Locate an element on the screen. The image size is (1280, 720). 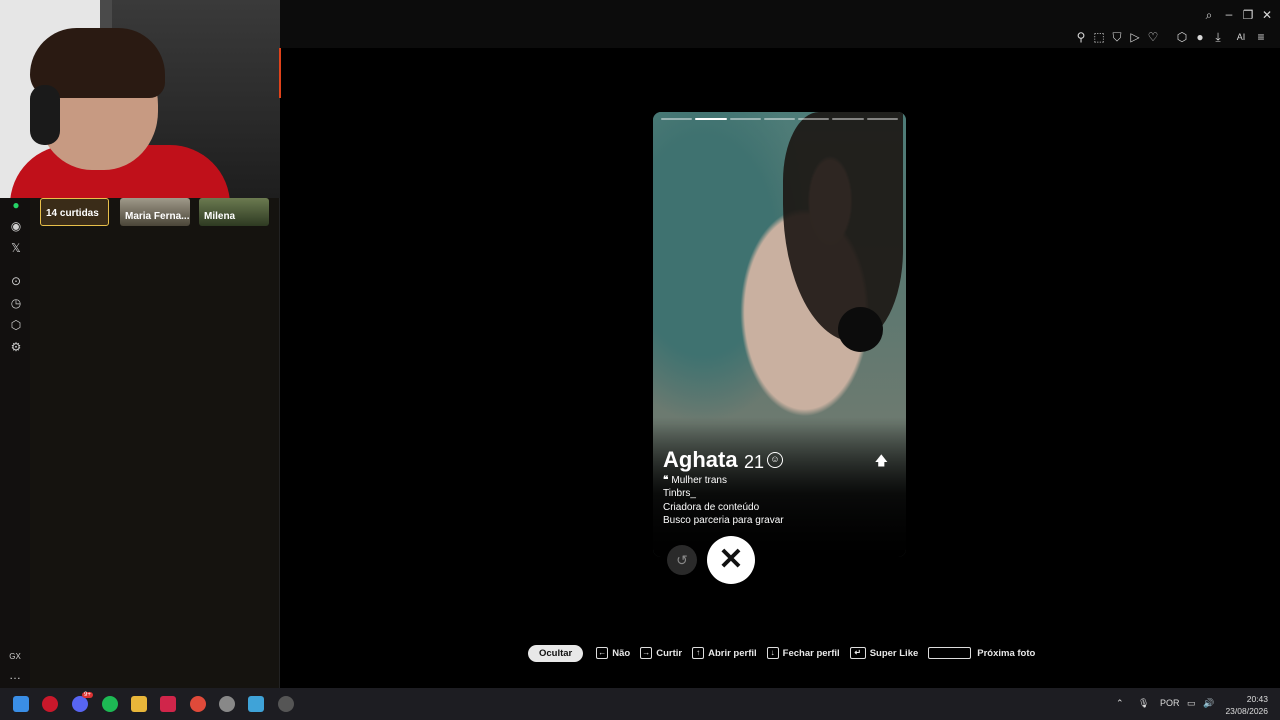
snapshot-icon: ⬚ is located at coordinates (1099, 37).